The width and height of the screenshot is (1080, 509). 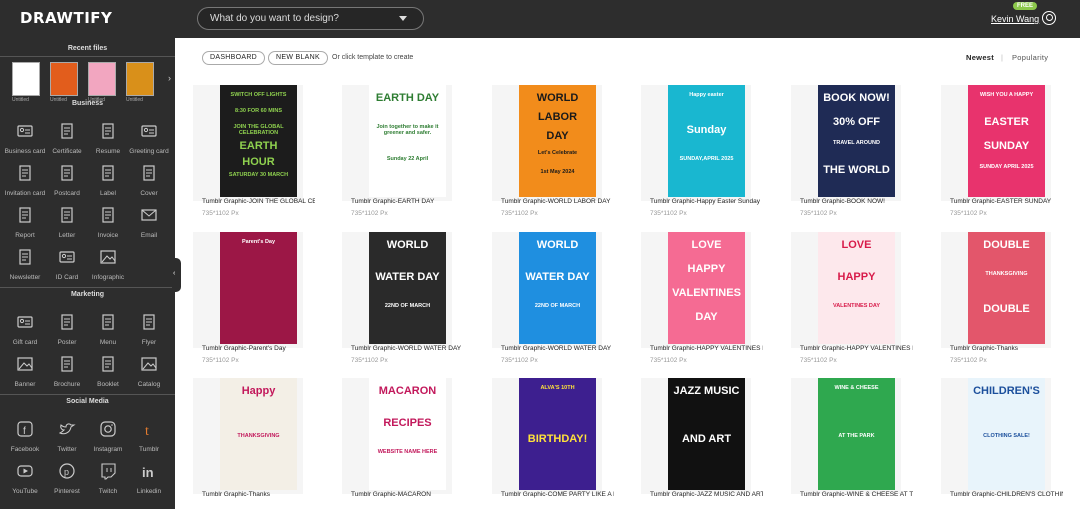 What do you see at coordinates (557, 141) in the screenshot?
I see `template-thumbnail: WORLD LABOR DAY Let's Celebrate 1st May 2024` at bounding box center [557, 141].